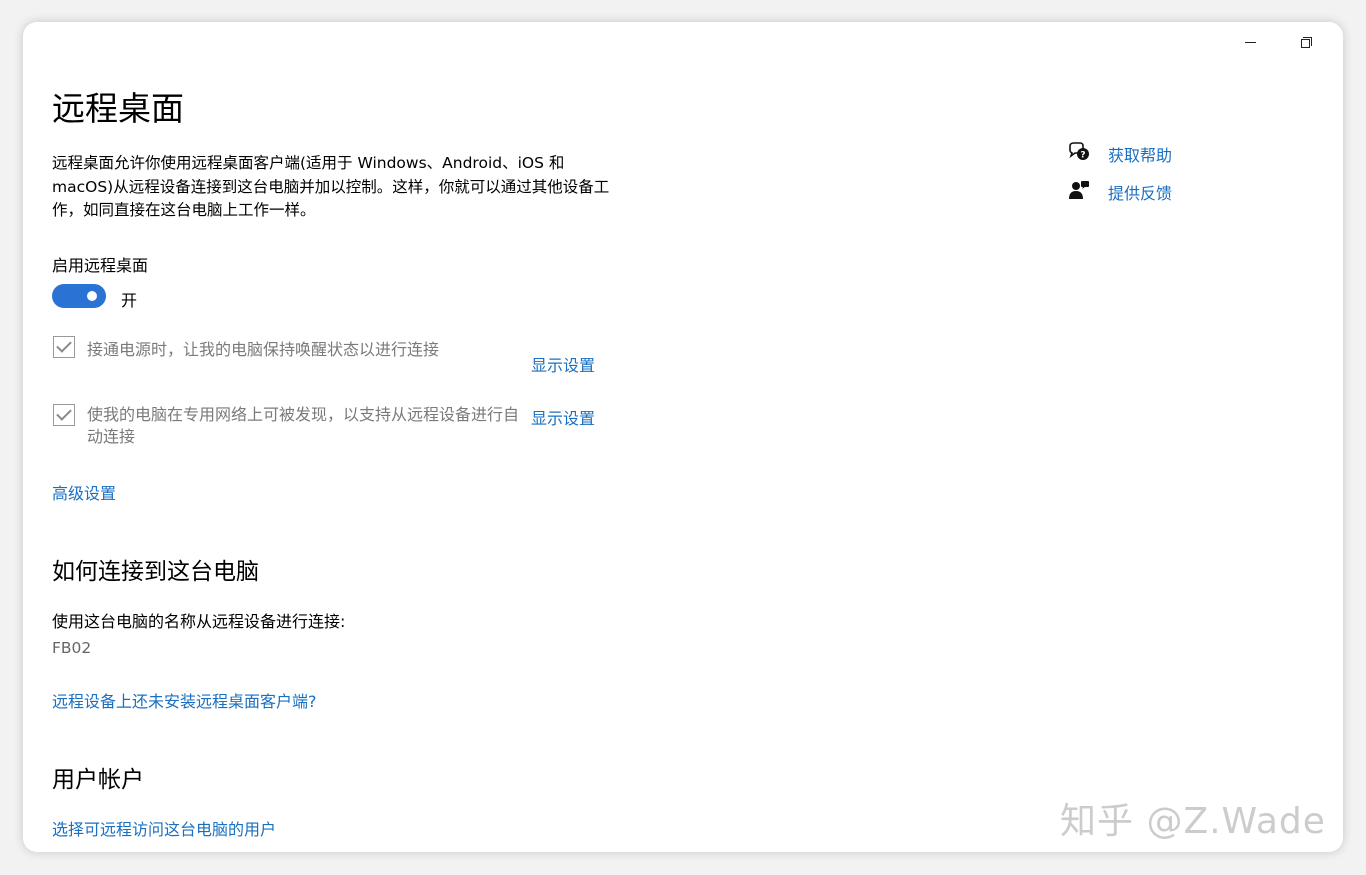  Describe the element at coordinates (184, 700) in the screenshot. I see `client-not-installed-link: 远程设备上还未安装远程桌面客户端?` at that location.